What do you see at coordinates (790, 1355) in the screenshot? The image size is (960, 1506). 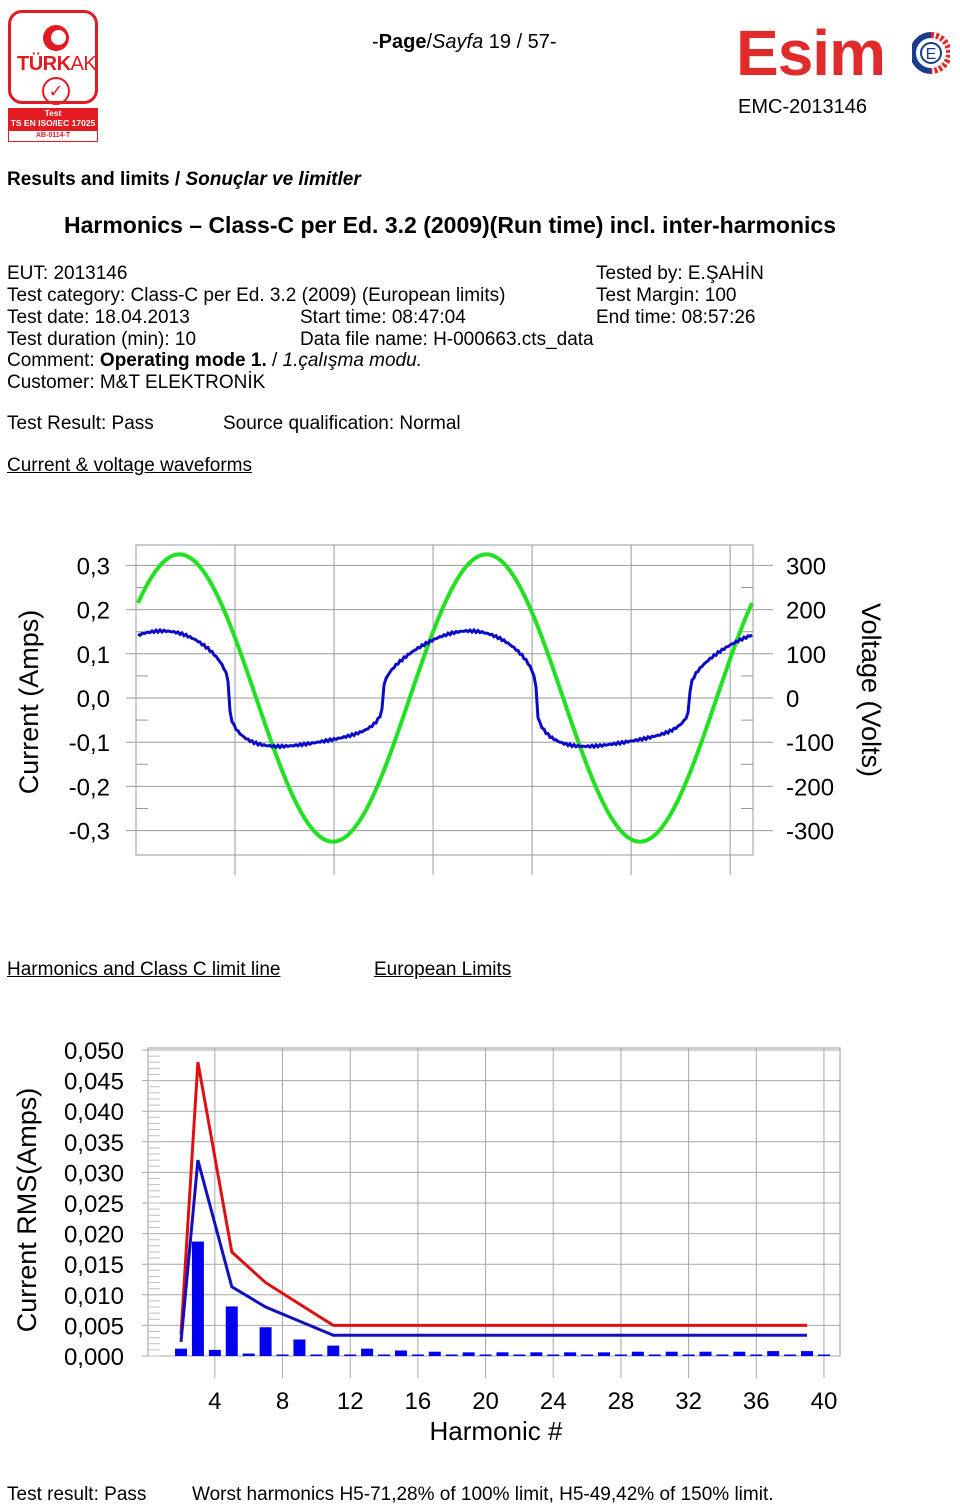 I see `harmonic-bar-h38` at bounding box center [790, 1355].